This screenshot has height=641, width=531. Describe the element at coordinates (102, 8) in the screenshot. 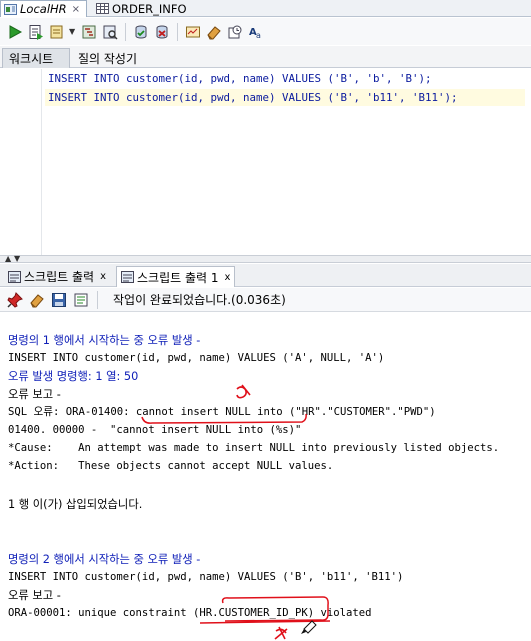

I see `table-icon` at that location.